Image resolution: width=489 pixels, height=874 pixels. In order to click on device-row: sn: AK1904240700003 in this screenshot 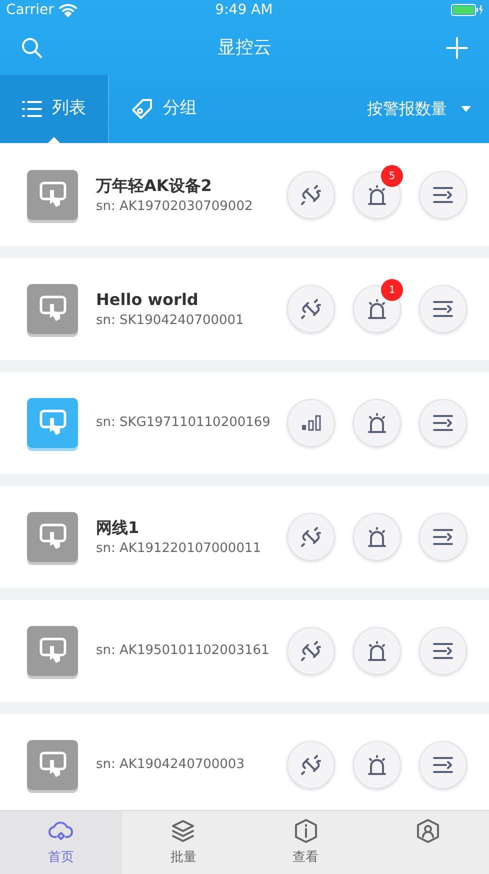, I will do `click(244, 762)`.